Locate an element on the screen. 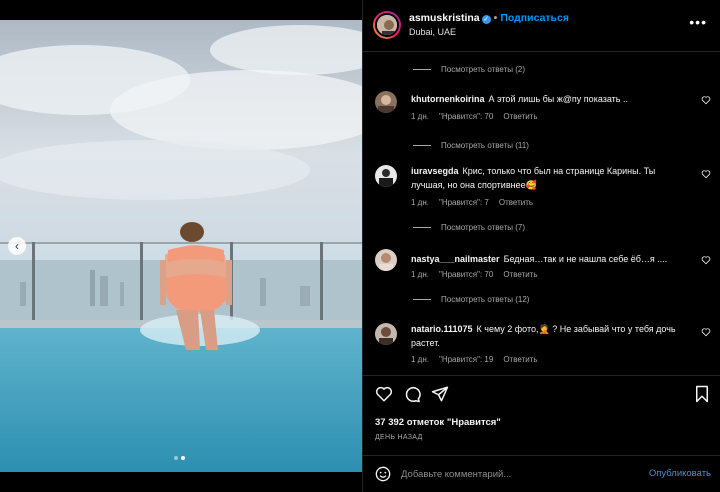 The height and width of the screenshot is (492, 720). emoji-icon is located at coordinates (383, 474).